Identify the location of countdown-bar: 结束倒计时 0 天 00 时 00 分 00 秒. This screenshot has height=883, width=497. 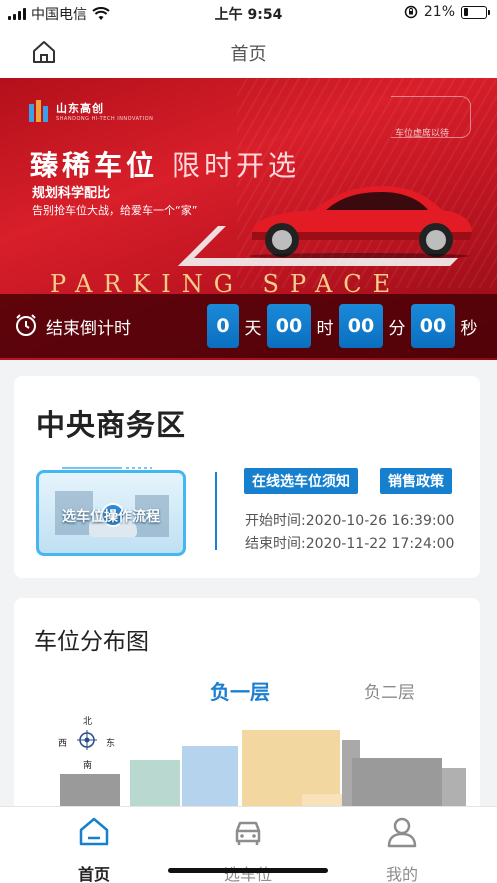
(248, 326).